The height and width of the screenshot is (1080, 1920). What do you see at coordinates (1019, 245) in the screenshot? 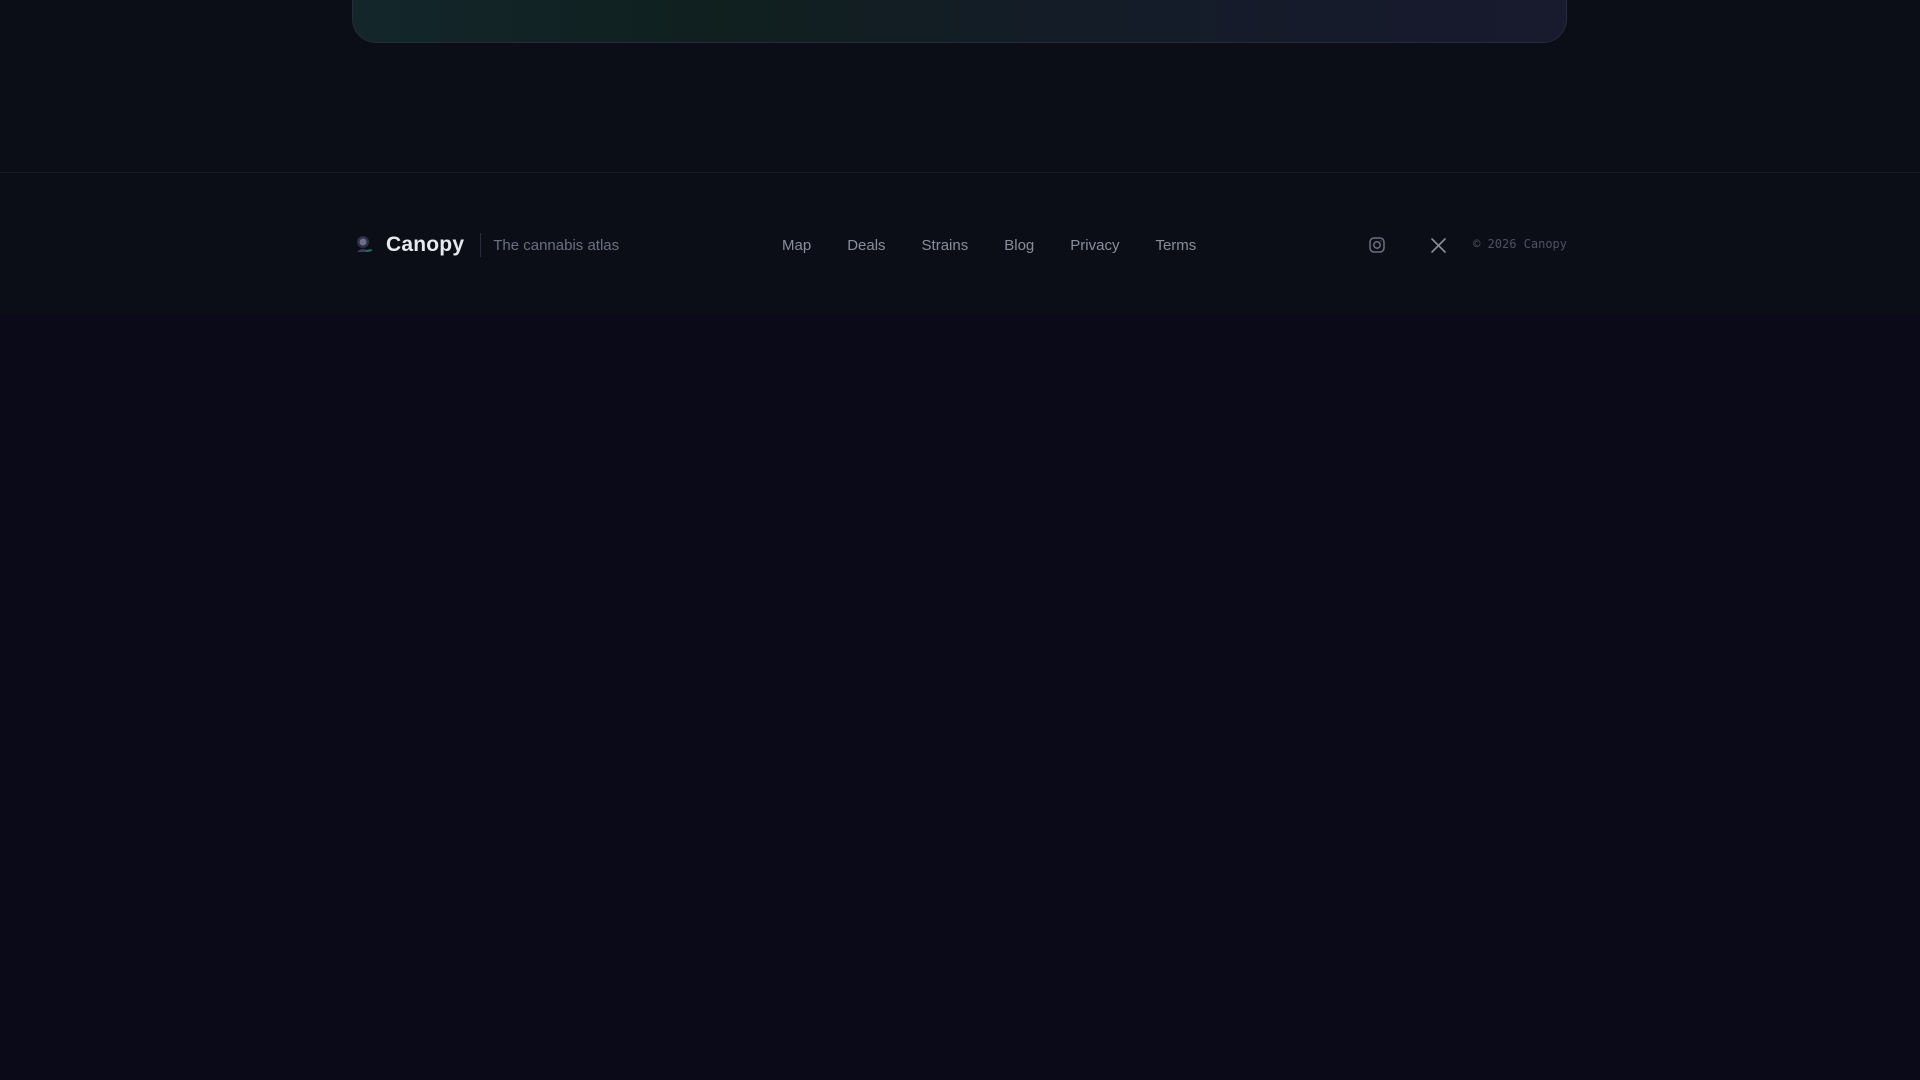
I see `footer-link-blog: Blog` at bounding box center [1019, 245].